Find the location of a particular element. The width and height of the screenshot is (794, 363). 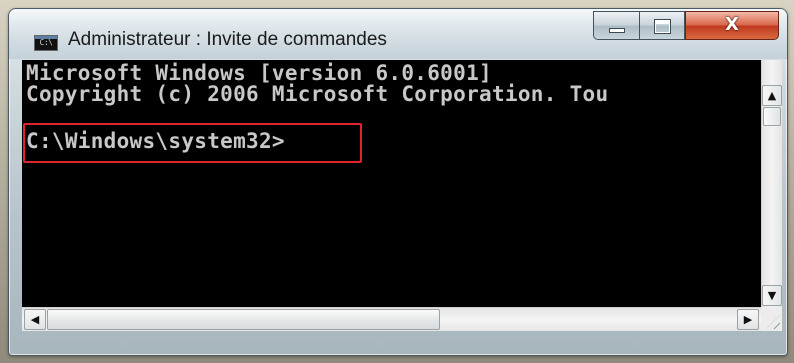

maximize-button is located at coordinates (662, 25).